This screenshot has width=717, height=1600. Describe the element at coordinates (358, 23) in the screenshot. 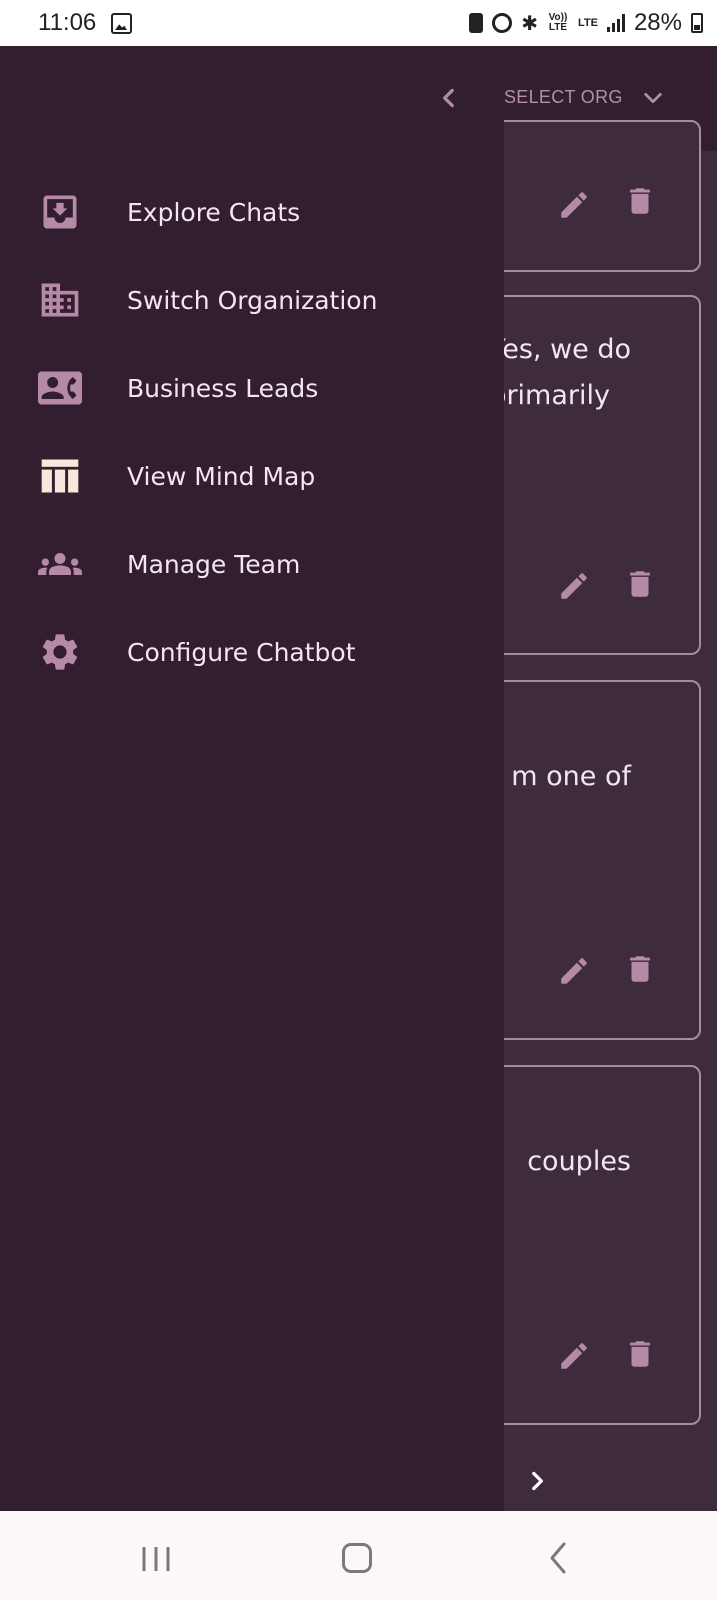

I see `status-bar: 11:06 ✱ Vo)) LTE LTE 28%` at that location.